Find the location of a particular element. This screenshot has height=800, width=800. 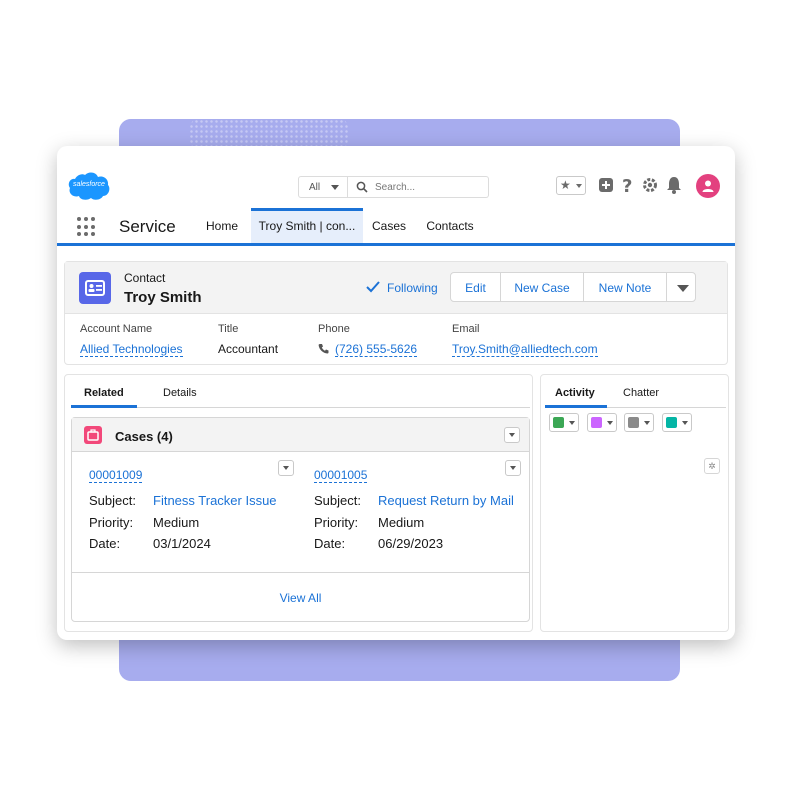

tab-activity: Activity is located at coordinates (575, 393).